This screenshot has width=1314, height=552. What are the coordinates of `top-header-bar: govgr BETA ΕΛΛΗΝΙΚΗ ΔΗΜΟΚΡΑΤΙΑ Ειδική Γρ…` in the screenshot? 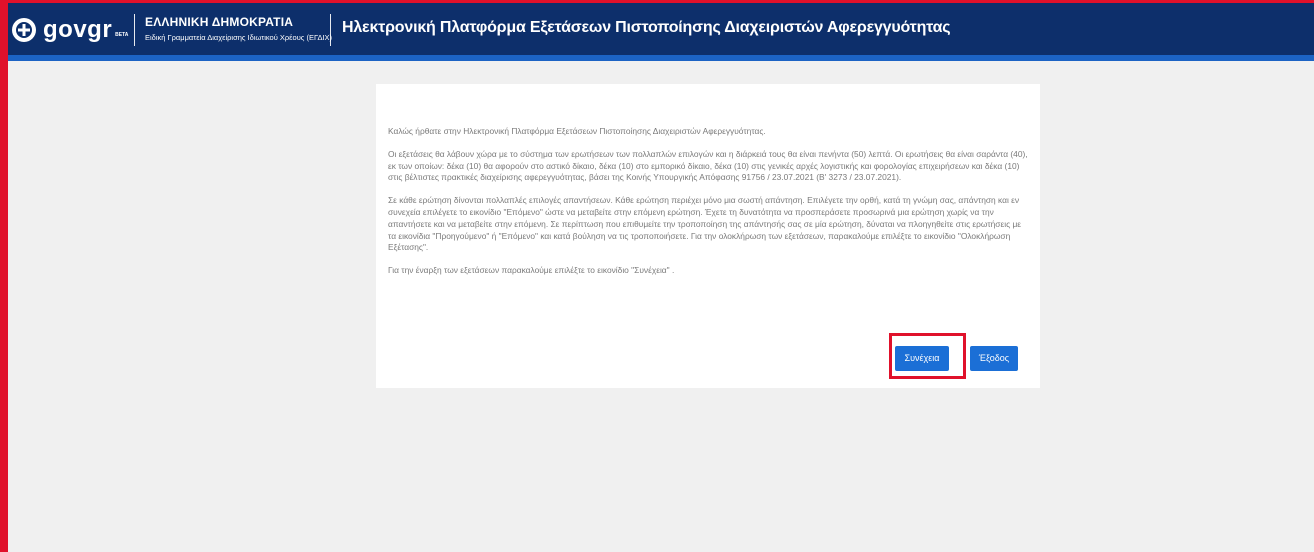 It's located at (657, 30).